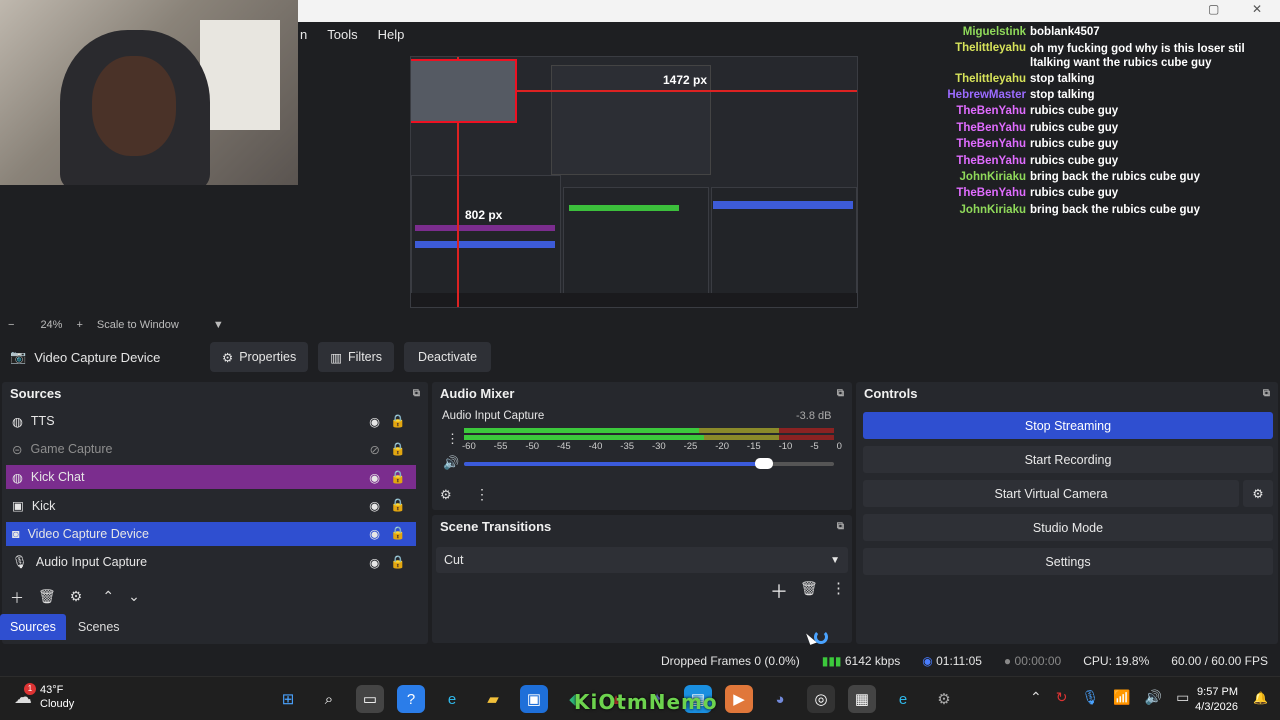  Describe the element at coordinates (138, 325) in the screenshot. I see `scale-mode: Scale to Window` at that location.